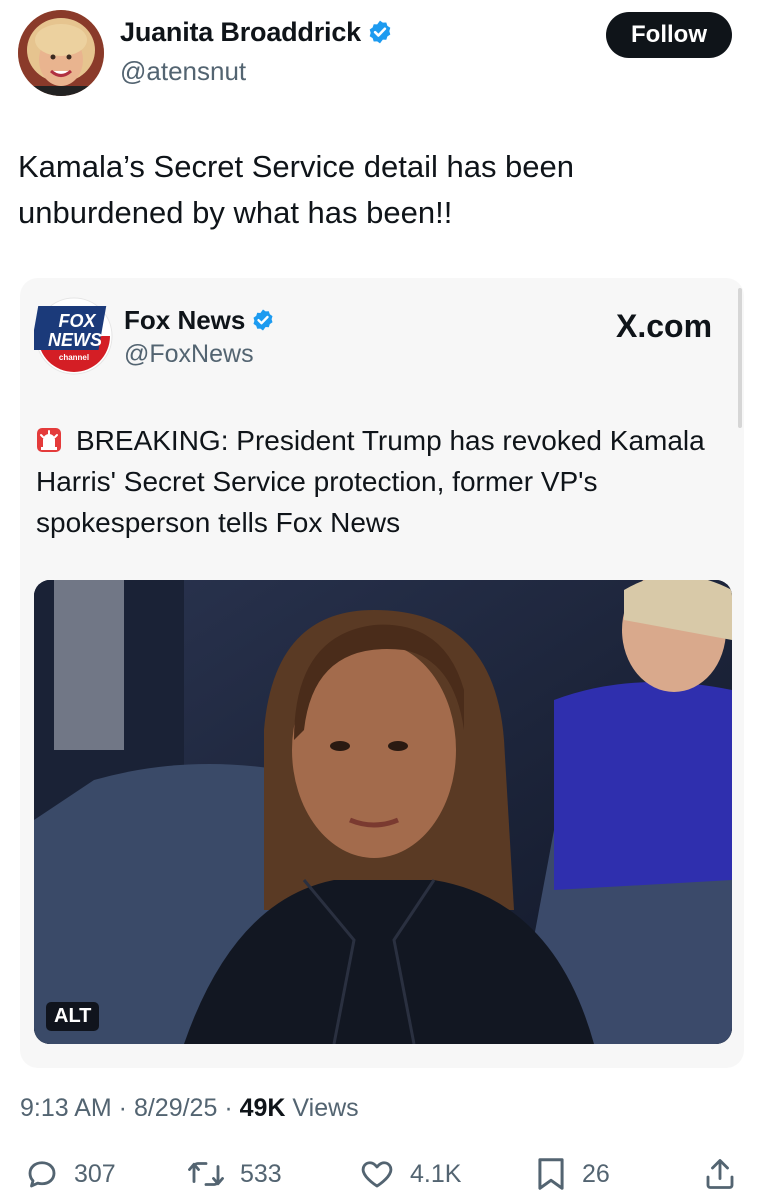  Describe the element at coordinates (377, 1174) in the screenshot. I see `heart-icon` at that location.